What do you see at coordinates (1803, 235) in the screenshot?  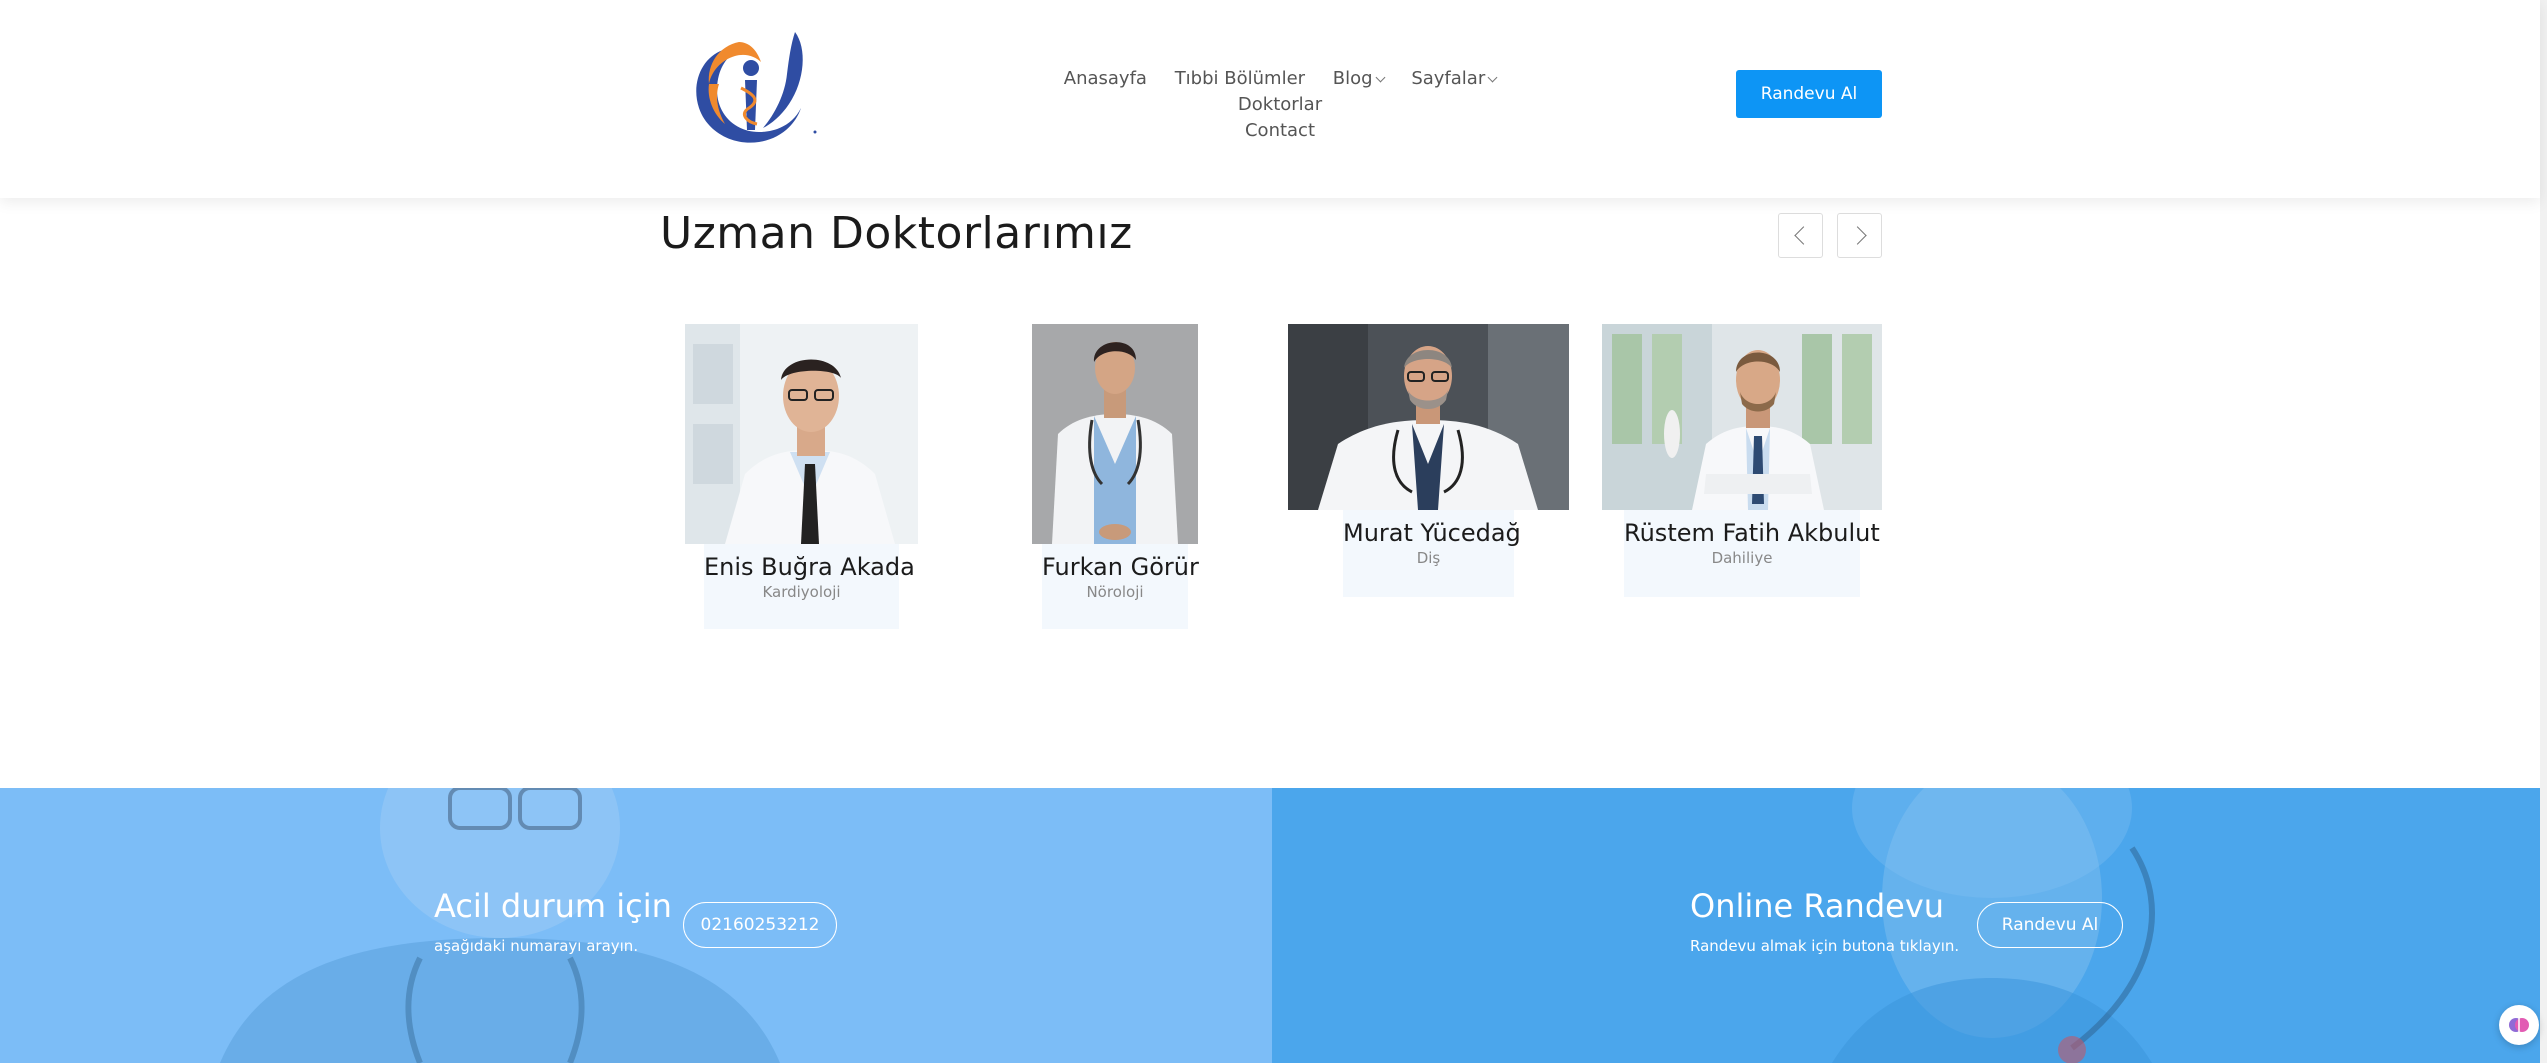 I see `chevron-left-icon` at bounding box center [1803, 235].